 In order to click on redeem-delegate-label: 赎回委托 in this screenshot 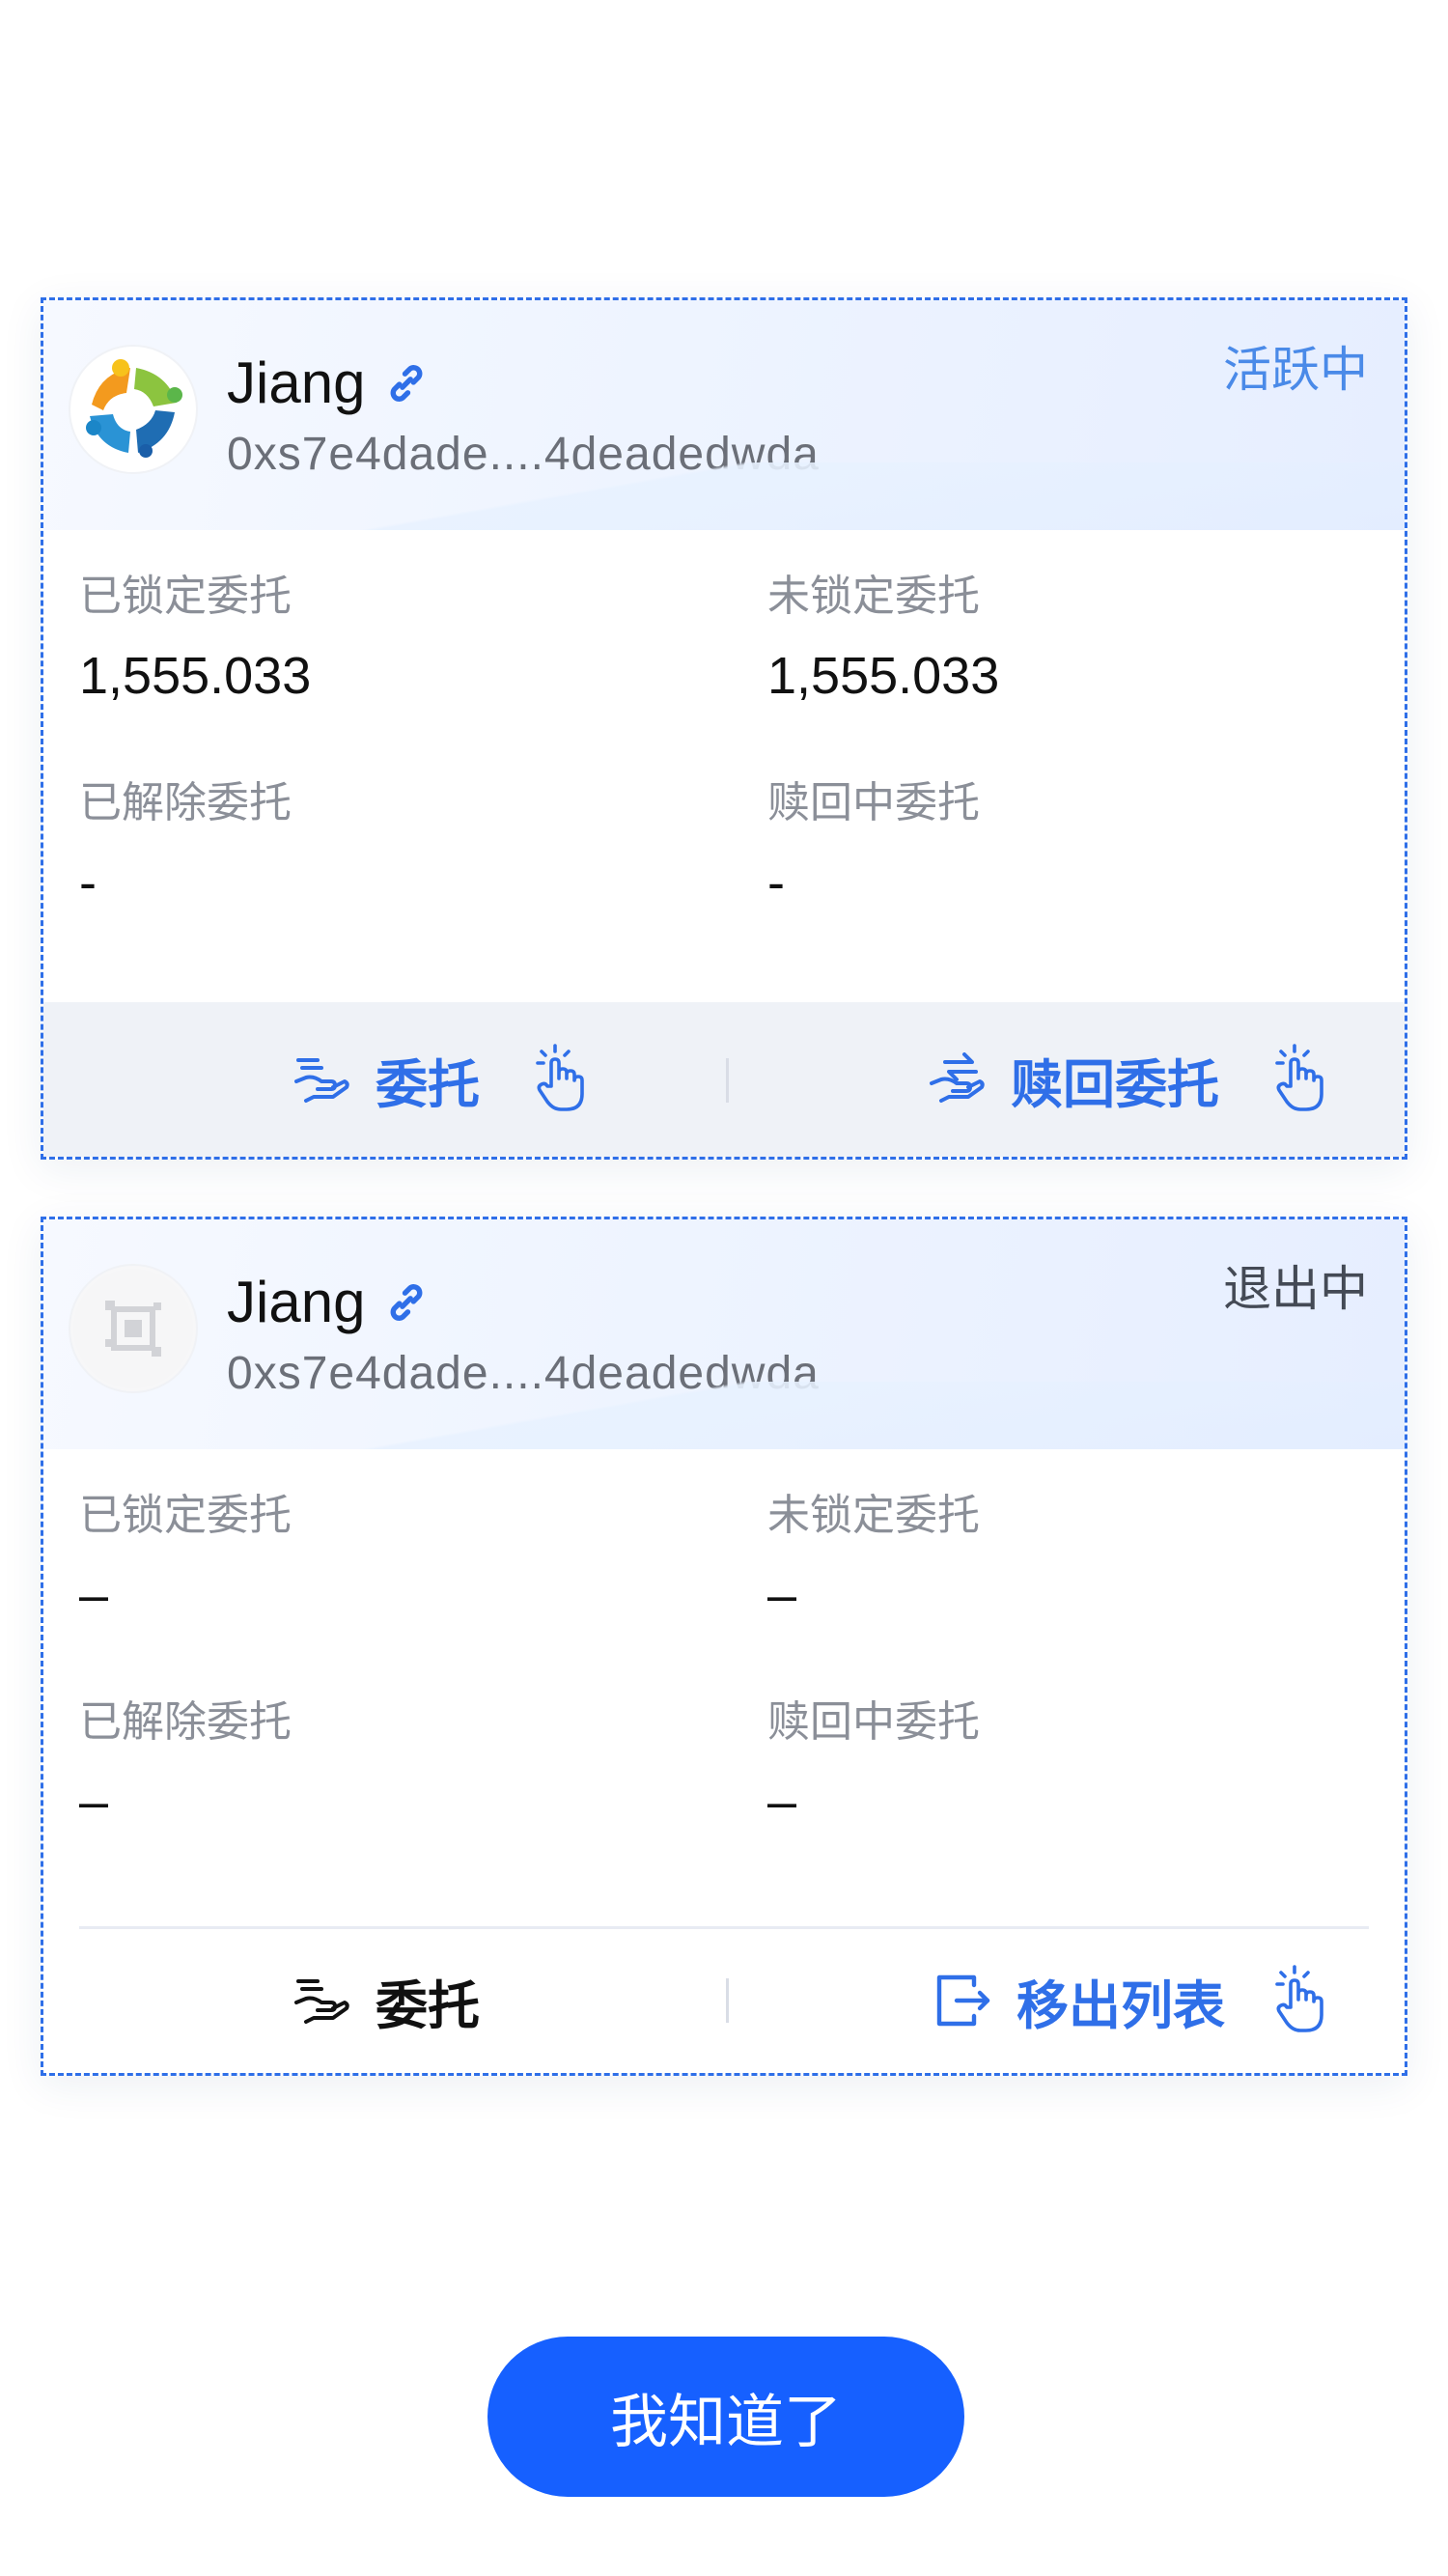, I will do `click(1115, 1084)`.